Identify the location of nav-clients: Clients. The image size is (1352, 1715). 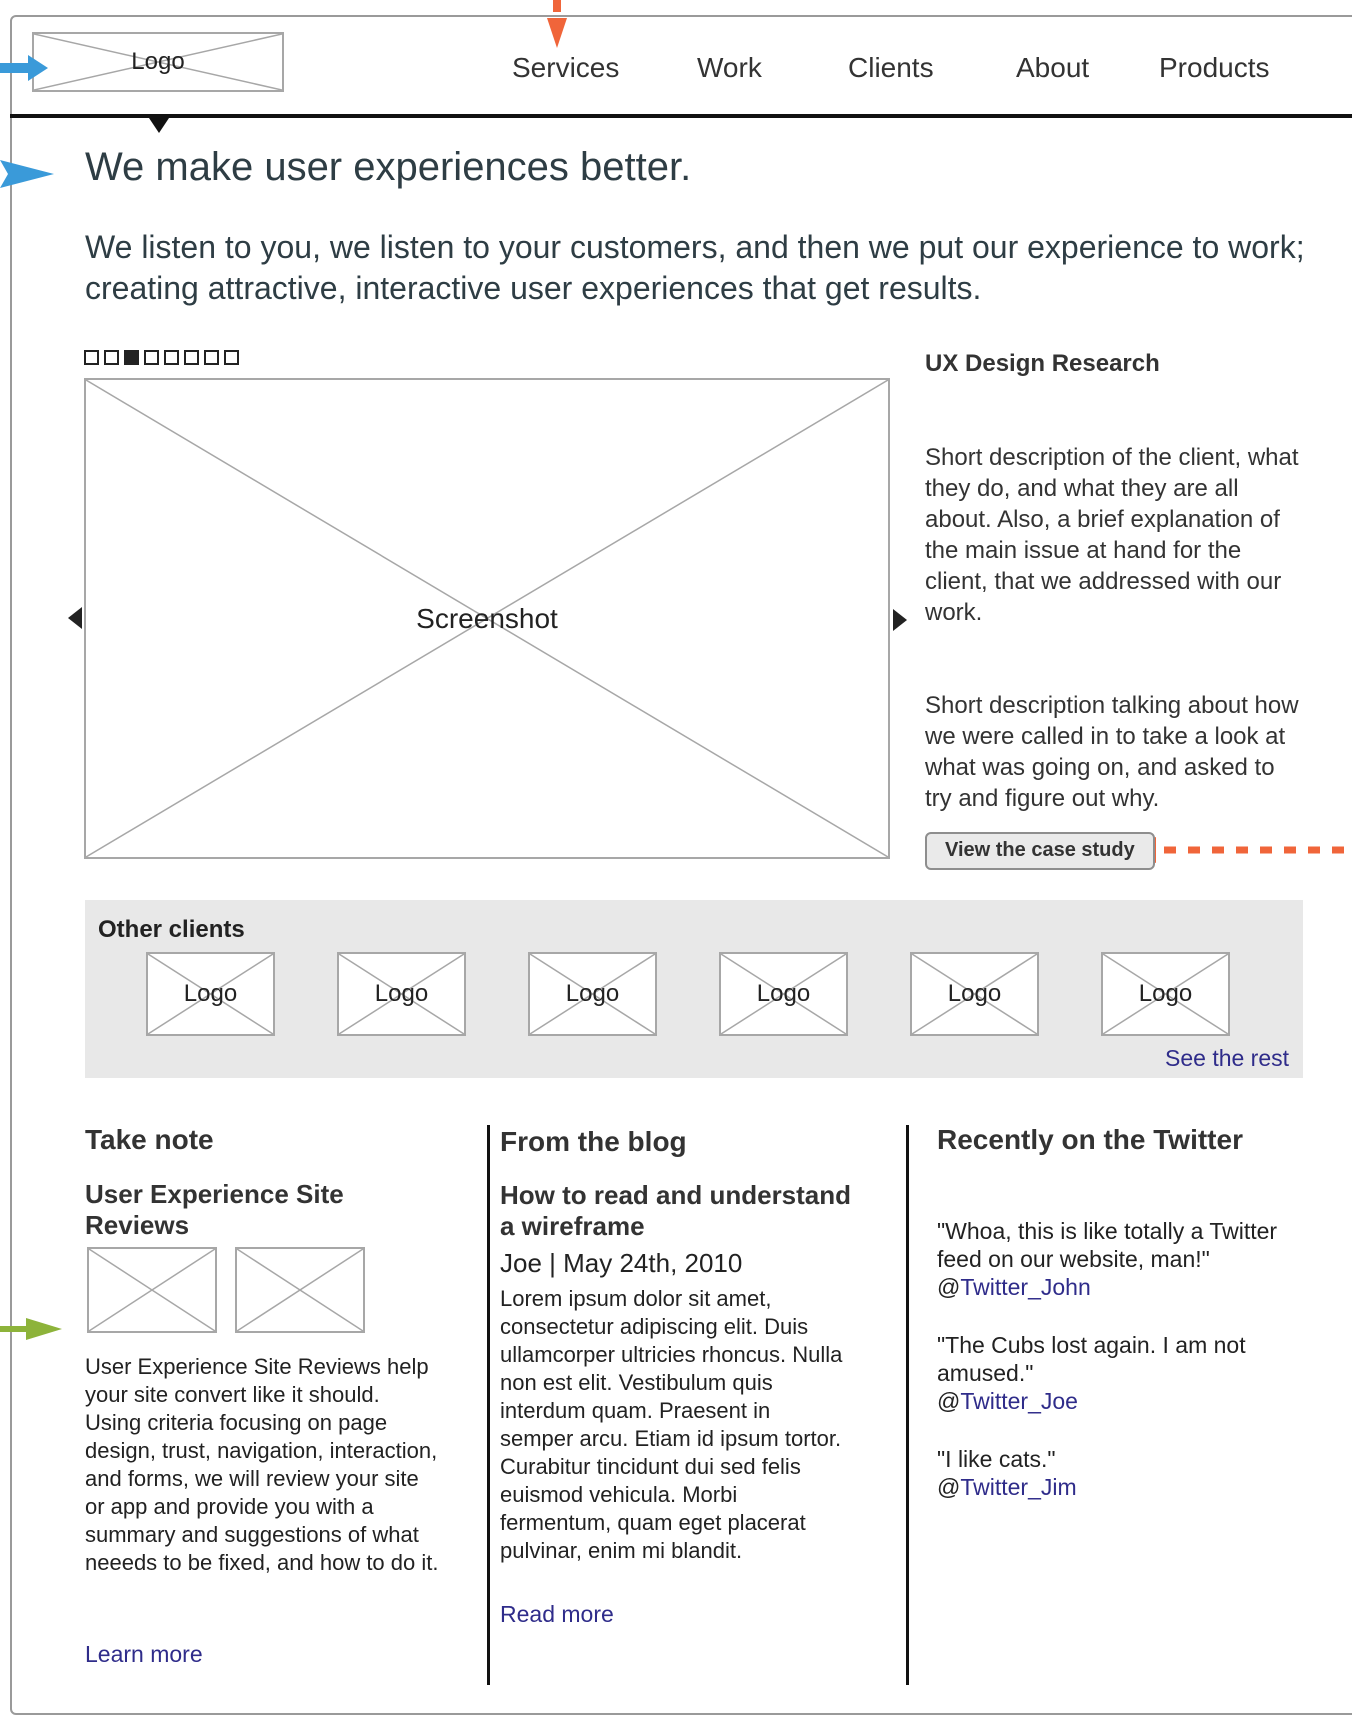
(891, 68).